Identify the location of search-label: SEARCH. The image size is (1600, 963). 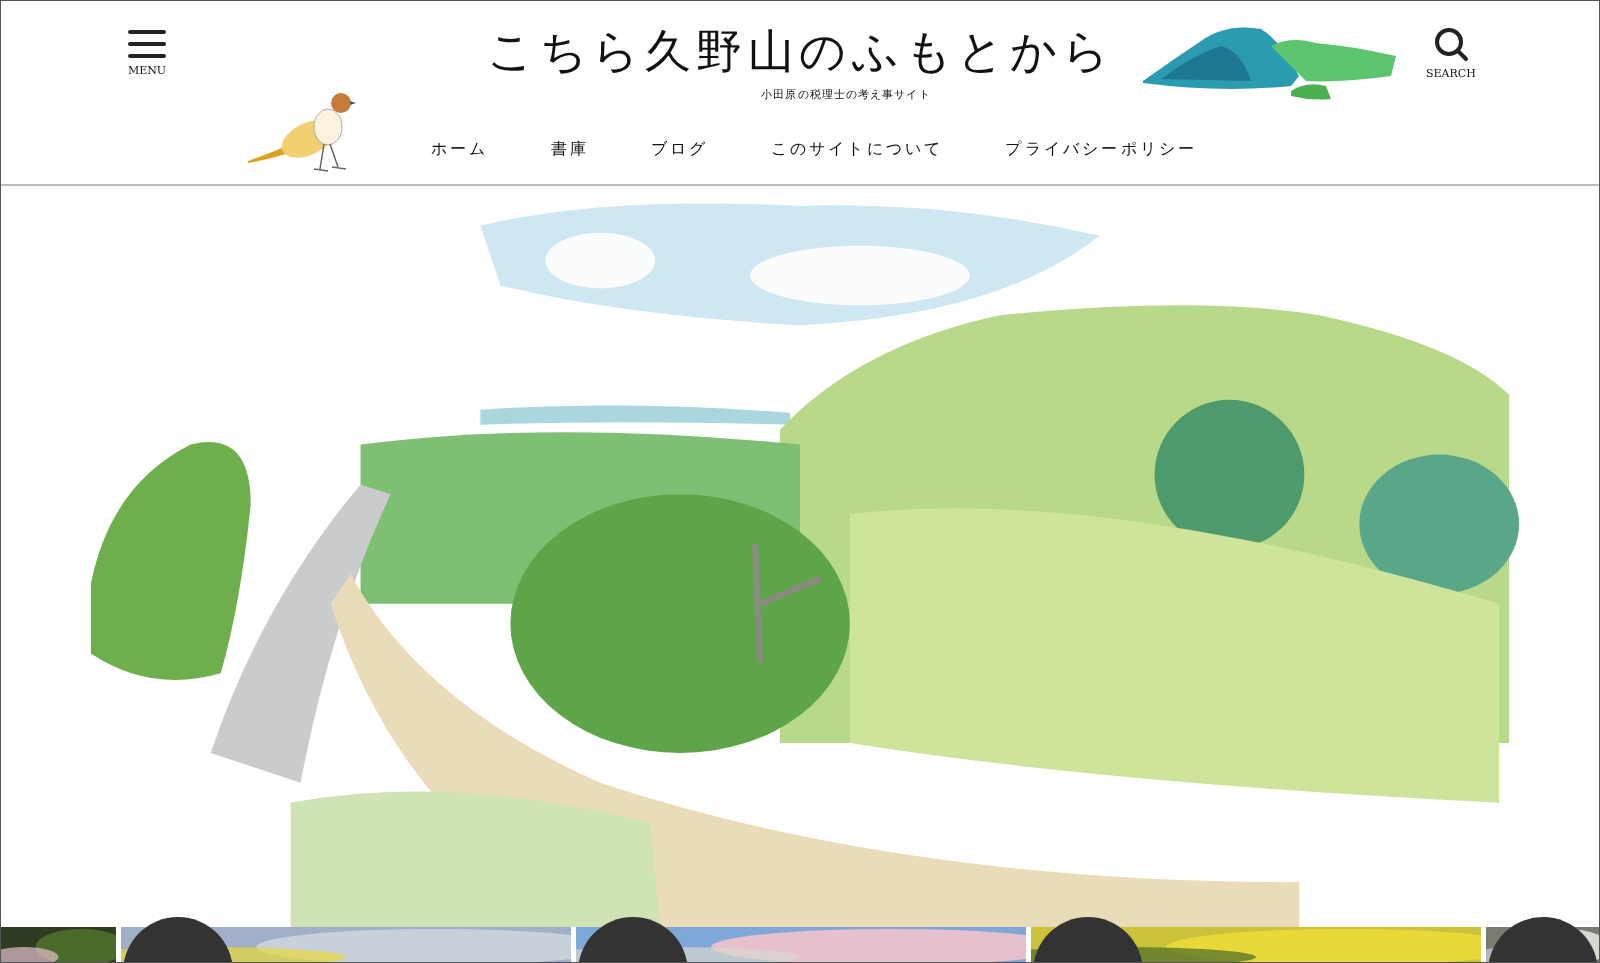
(1451, 73).